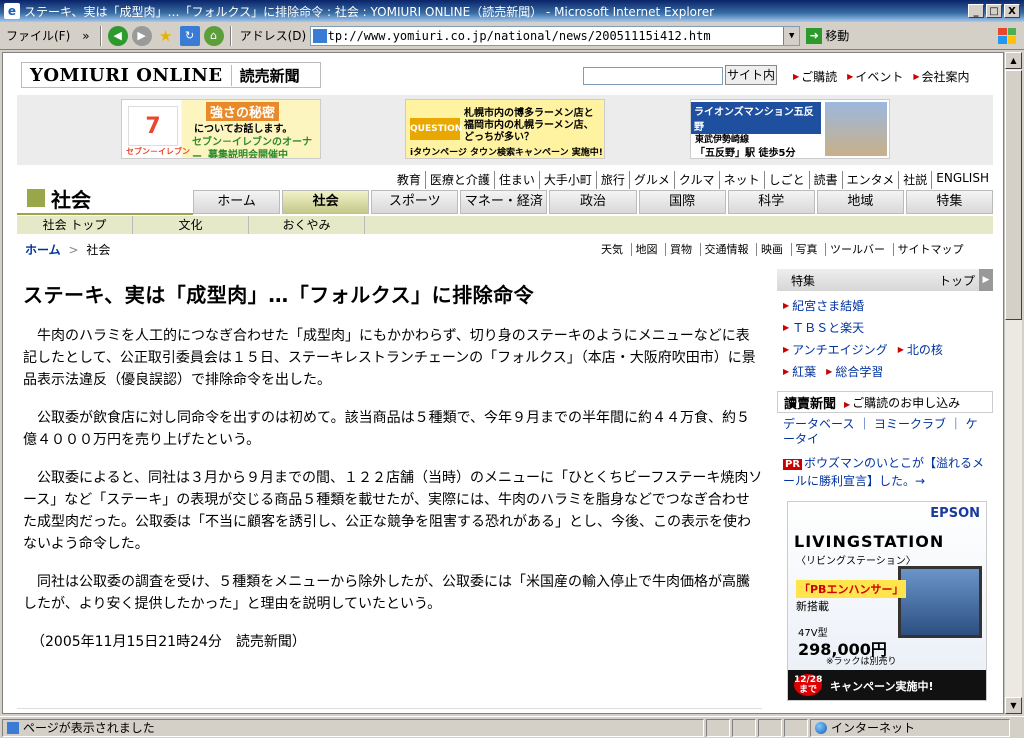 Image resolution: width=1024 pixels, height=738 pixels. Describe the element at coordinates (409, 180) in the screenshot. I see `cat-link: 教育` at that location.